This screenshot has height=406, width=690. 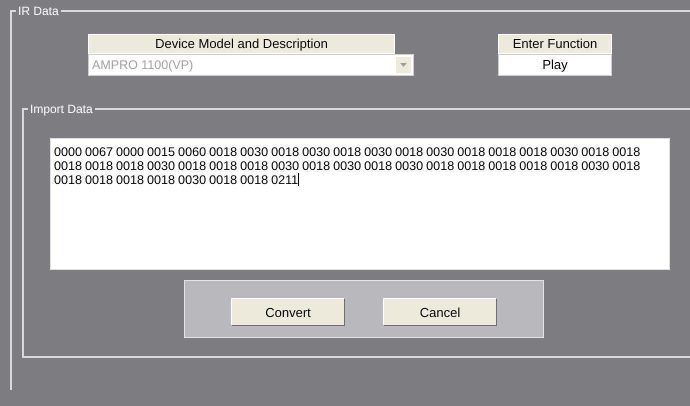 What do you see at coordinates (241, 44) in the screenshot?
I see `column-header: Device Model and Description` at bounding box center [241, 44].